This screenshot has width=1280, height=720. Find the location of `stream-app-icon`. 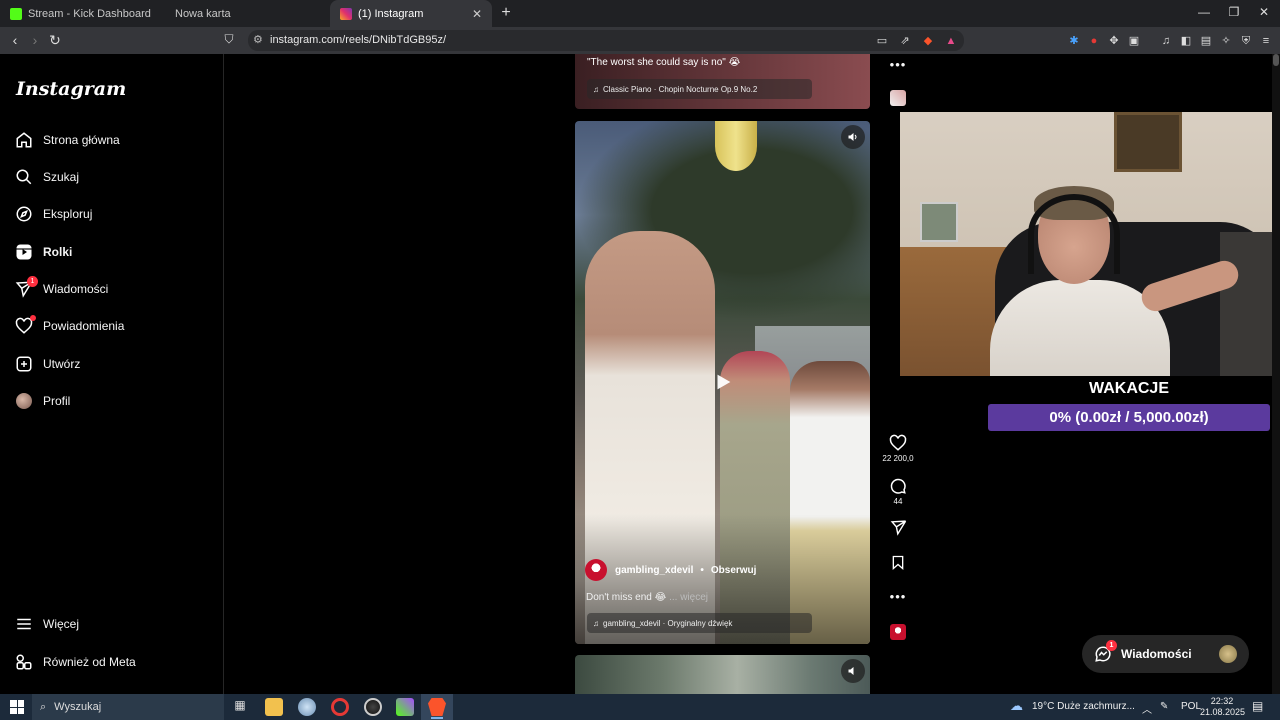

stream-app-icon is located at coordinates (405, 707).